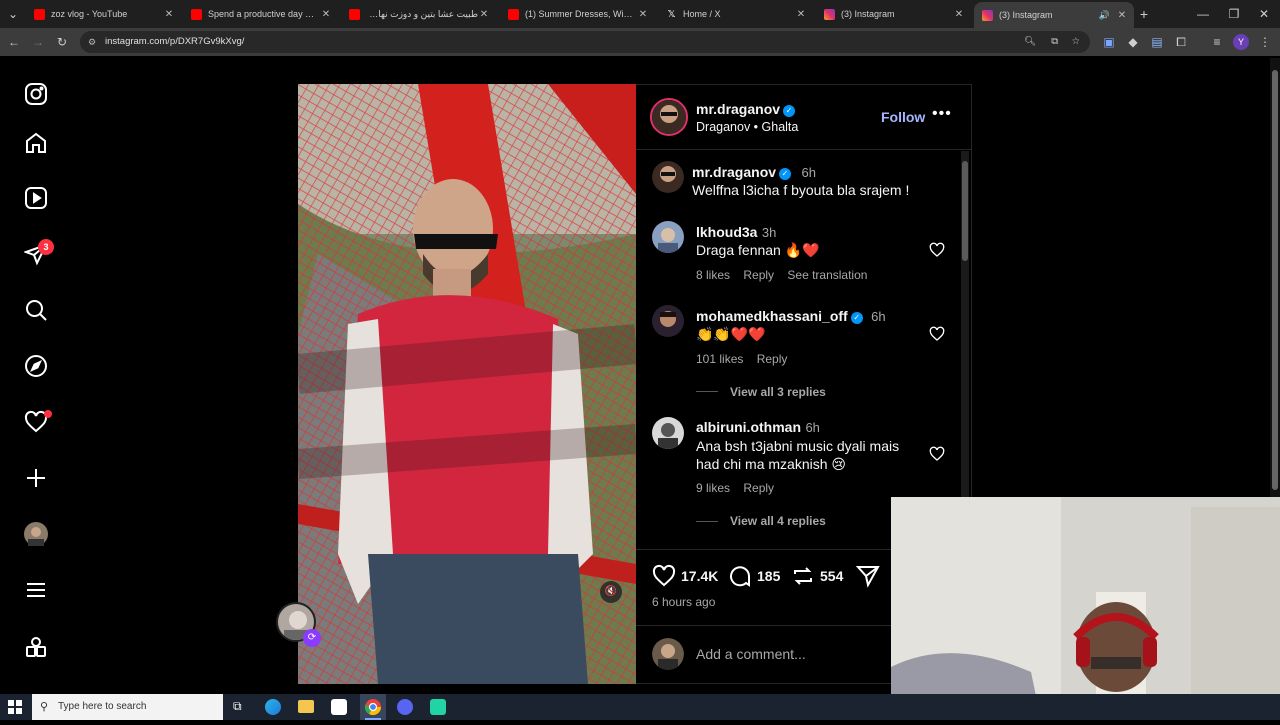 The image size is (1280, 725). I want to click on caption-time: 6h, so click(808, 172).